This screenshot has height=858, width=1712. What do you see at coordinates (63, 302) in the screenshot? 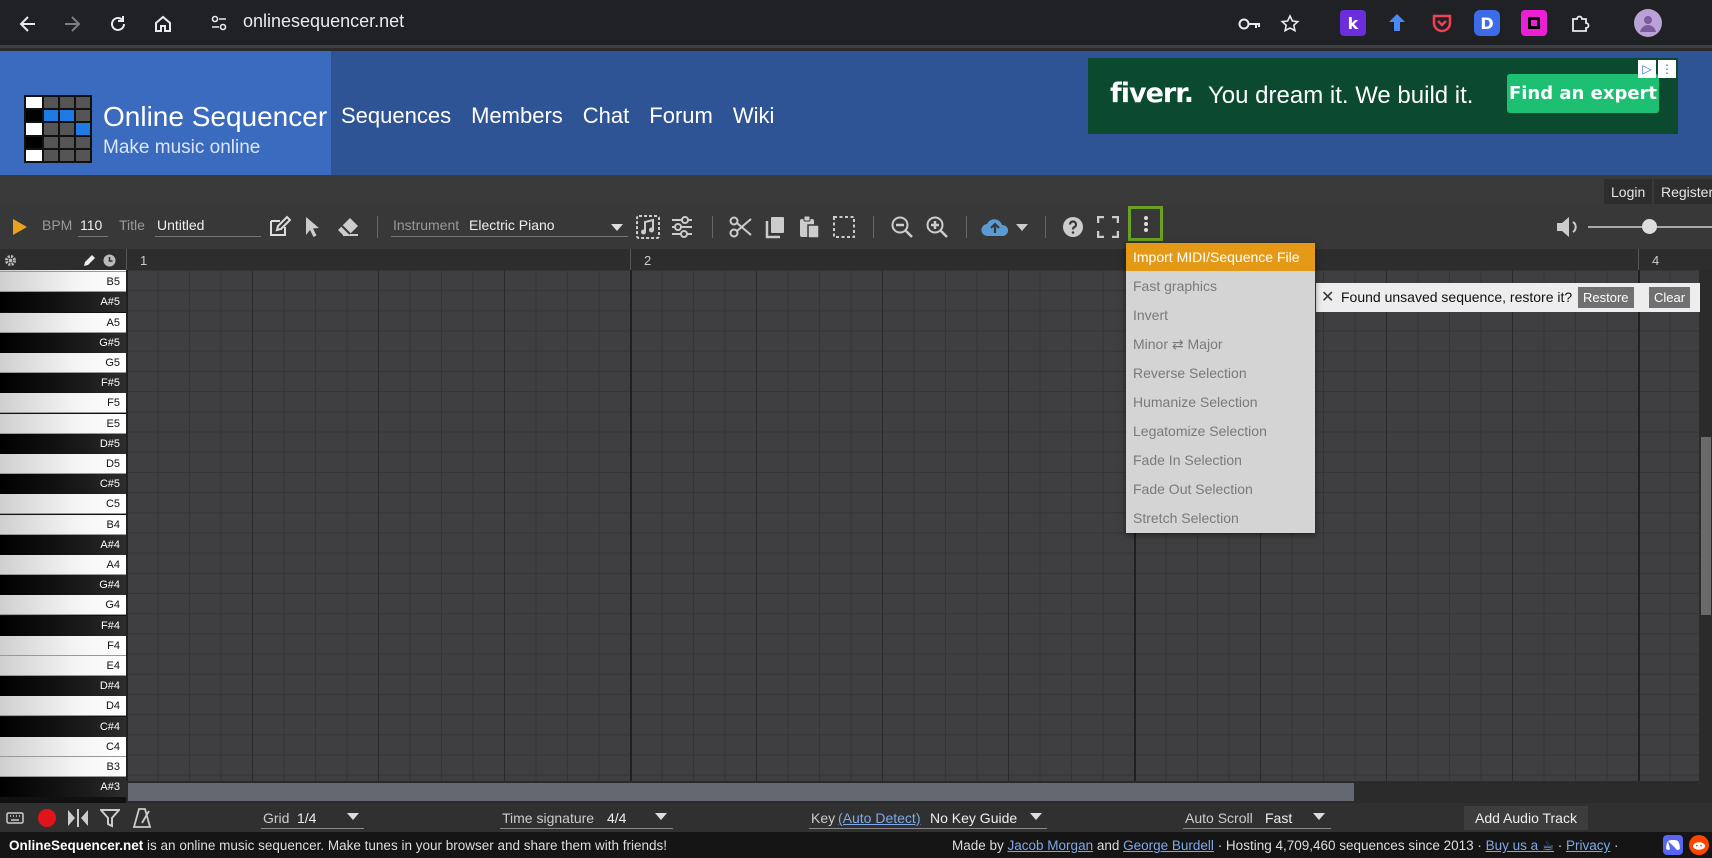
I see `piano-key: A#5` at bounding box center [63, 302].